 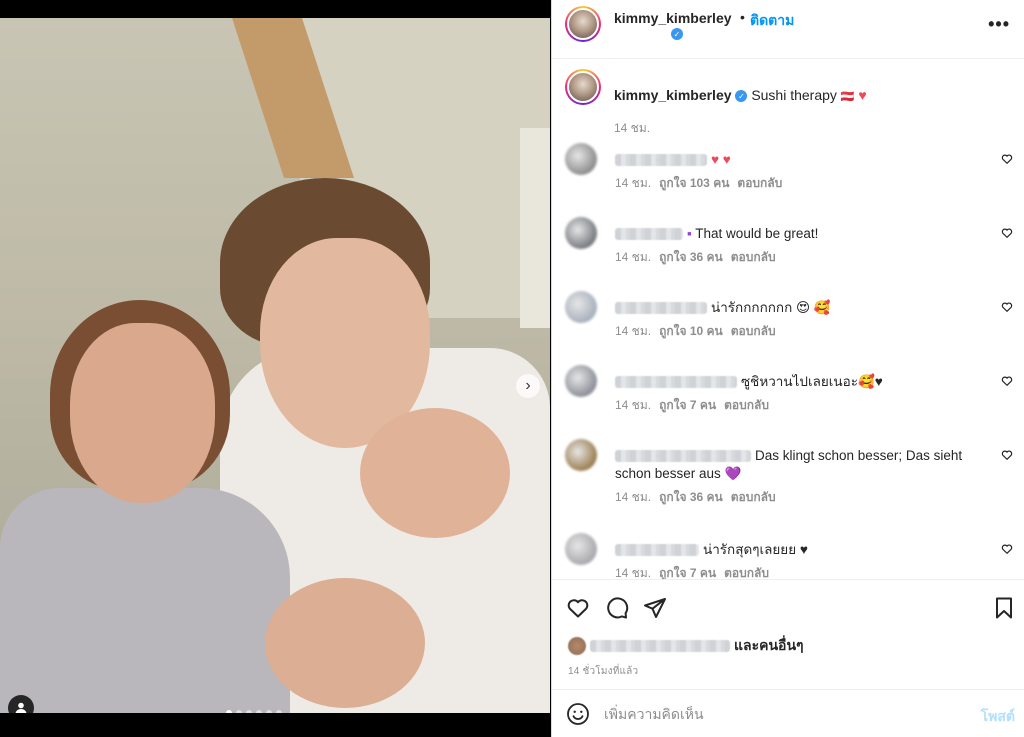 I want to click on comment-text: น่ารักกกกกกก 😍 🥰, so click(x=805, y=308).